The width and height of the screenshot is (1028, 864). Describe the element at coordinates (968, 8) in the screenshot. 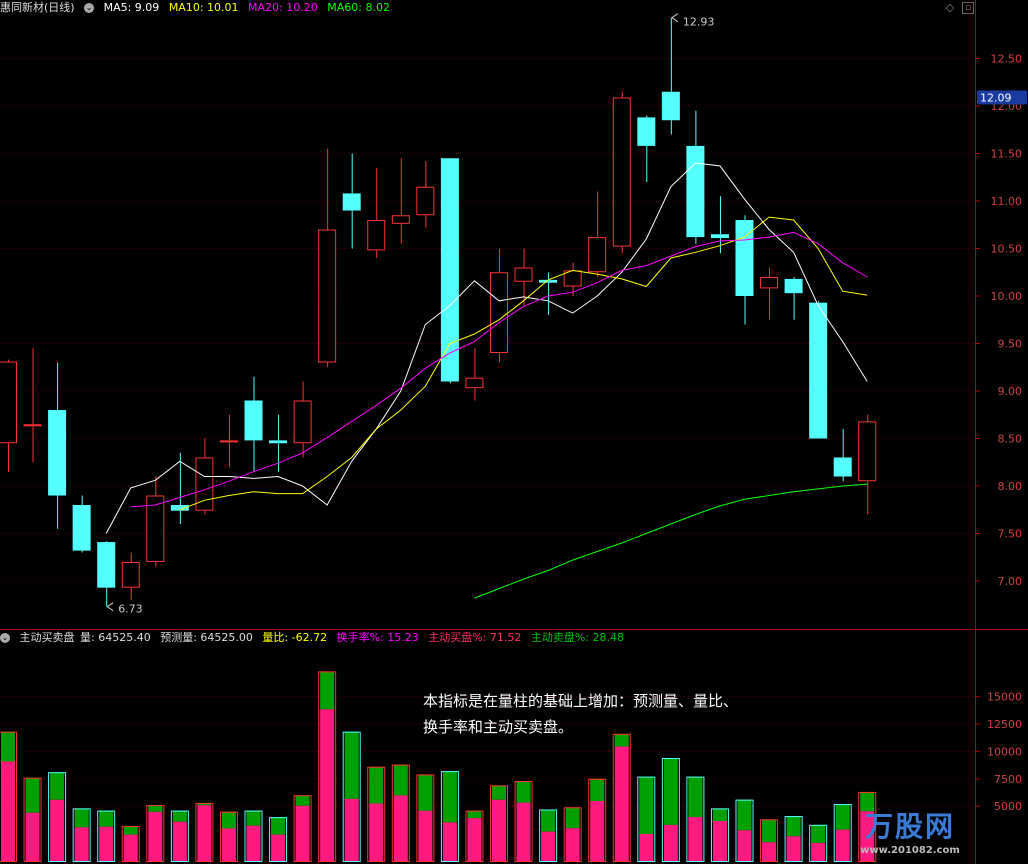

I see `expand-icon: ▫` at that location.